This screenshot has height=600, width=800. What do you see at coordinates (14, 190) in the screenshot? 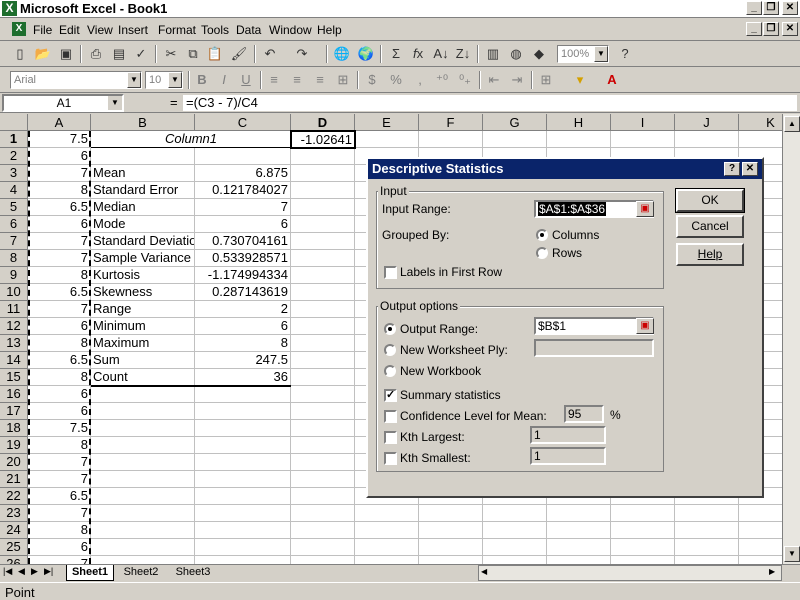
I see `row-header: 4` at bounding box center [14, 190].